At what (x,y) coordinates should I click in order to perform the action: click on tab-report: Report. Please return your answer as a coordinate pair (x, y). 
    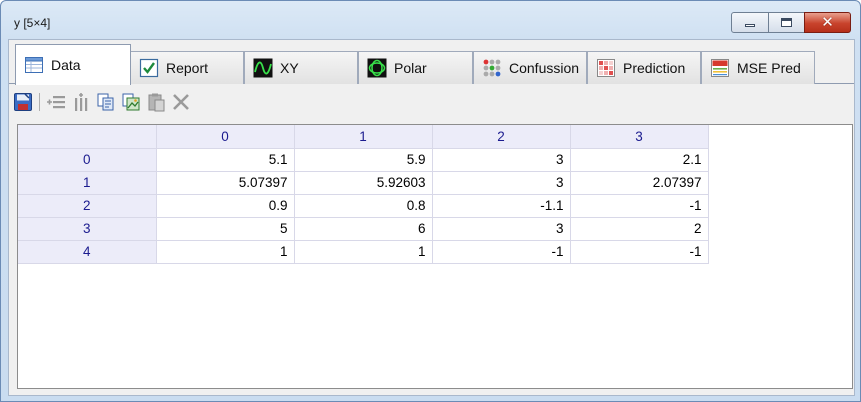
    Looking at the image, I should click on (187, 67).